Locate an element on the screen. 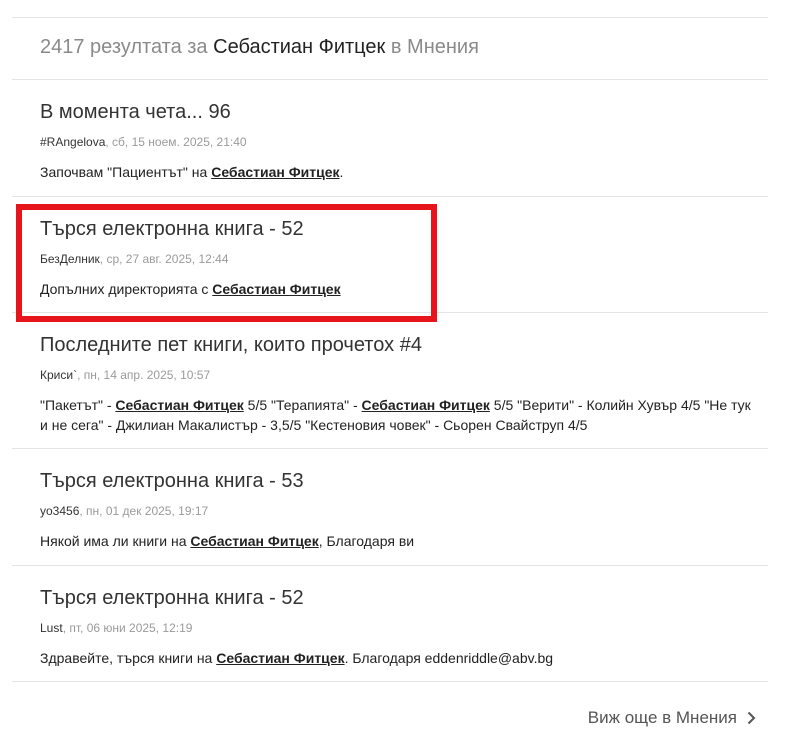 The height and width of the screenshot is (729, 800). result-author: Криси` is located at coordinates (58, 375).